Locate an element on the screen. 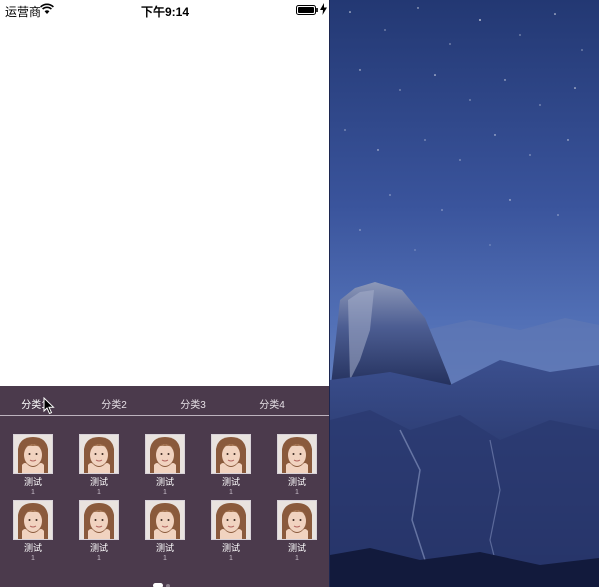  mouse-cursor-icon is located at coordinates (49, 406).